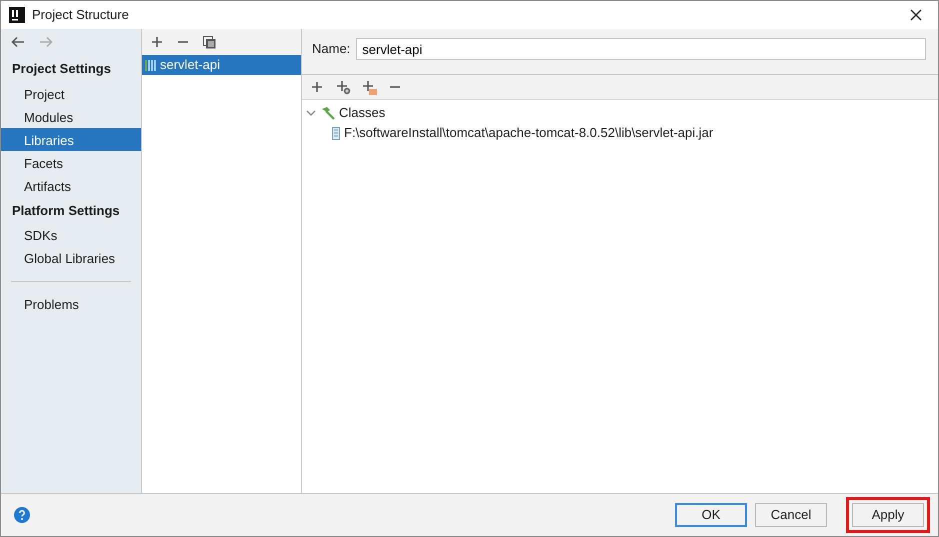 The height and width of the screenshot is (537, 939). I want to click on app-logo-icon, so click(17, 15).